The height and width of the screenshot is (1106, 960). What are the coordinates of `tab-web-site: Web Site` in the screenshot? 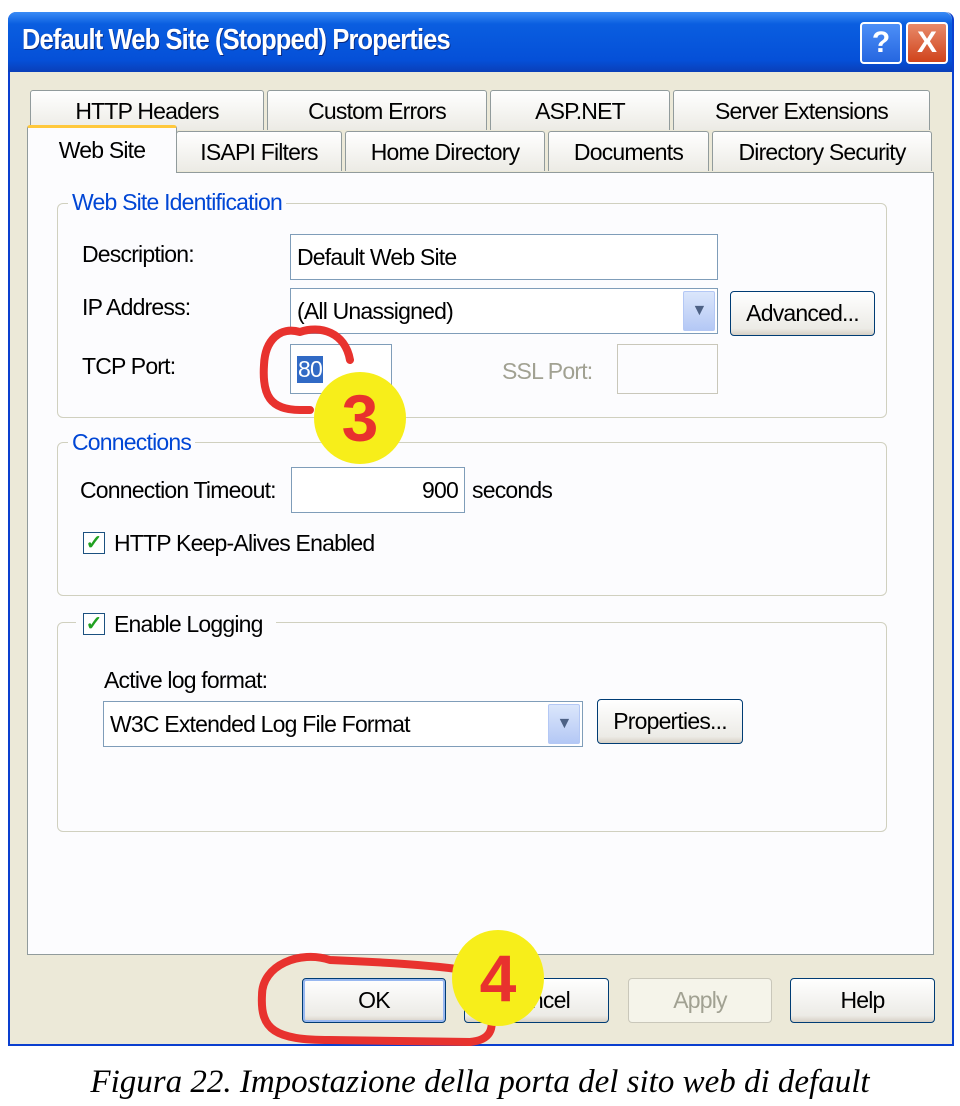 It's located at (102, 149).